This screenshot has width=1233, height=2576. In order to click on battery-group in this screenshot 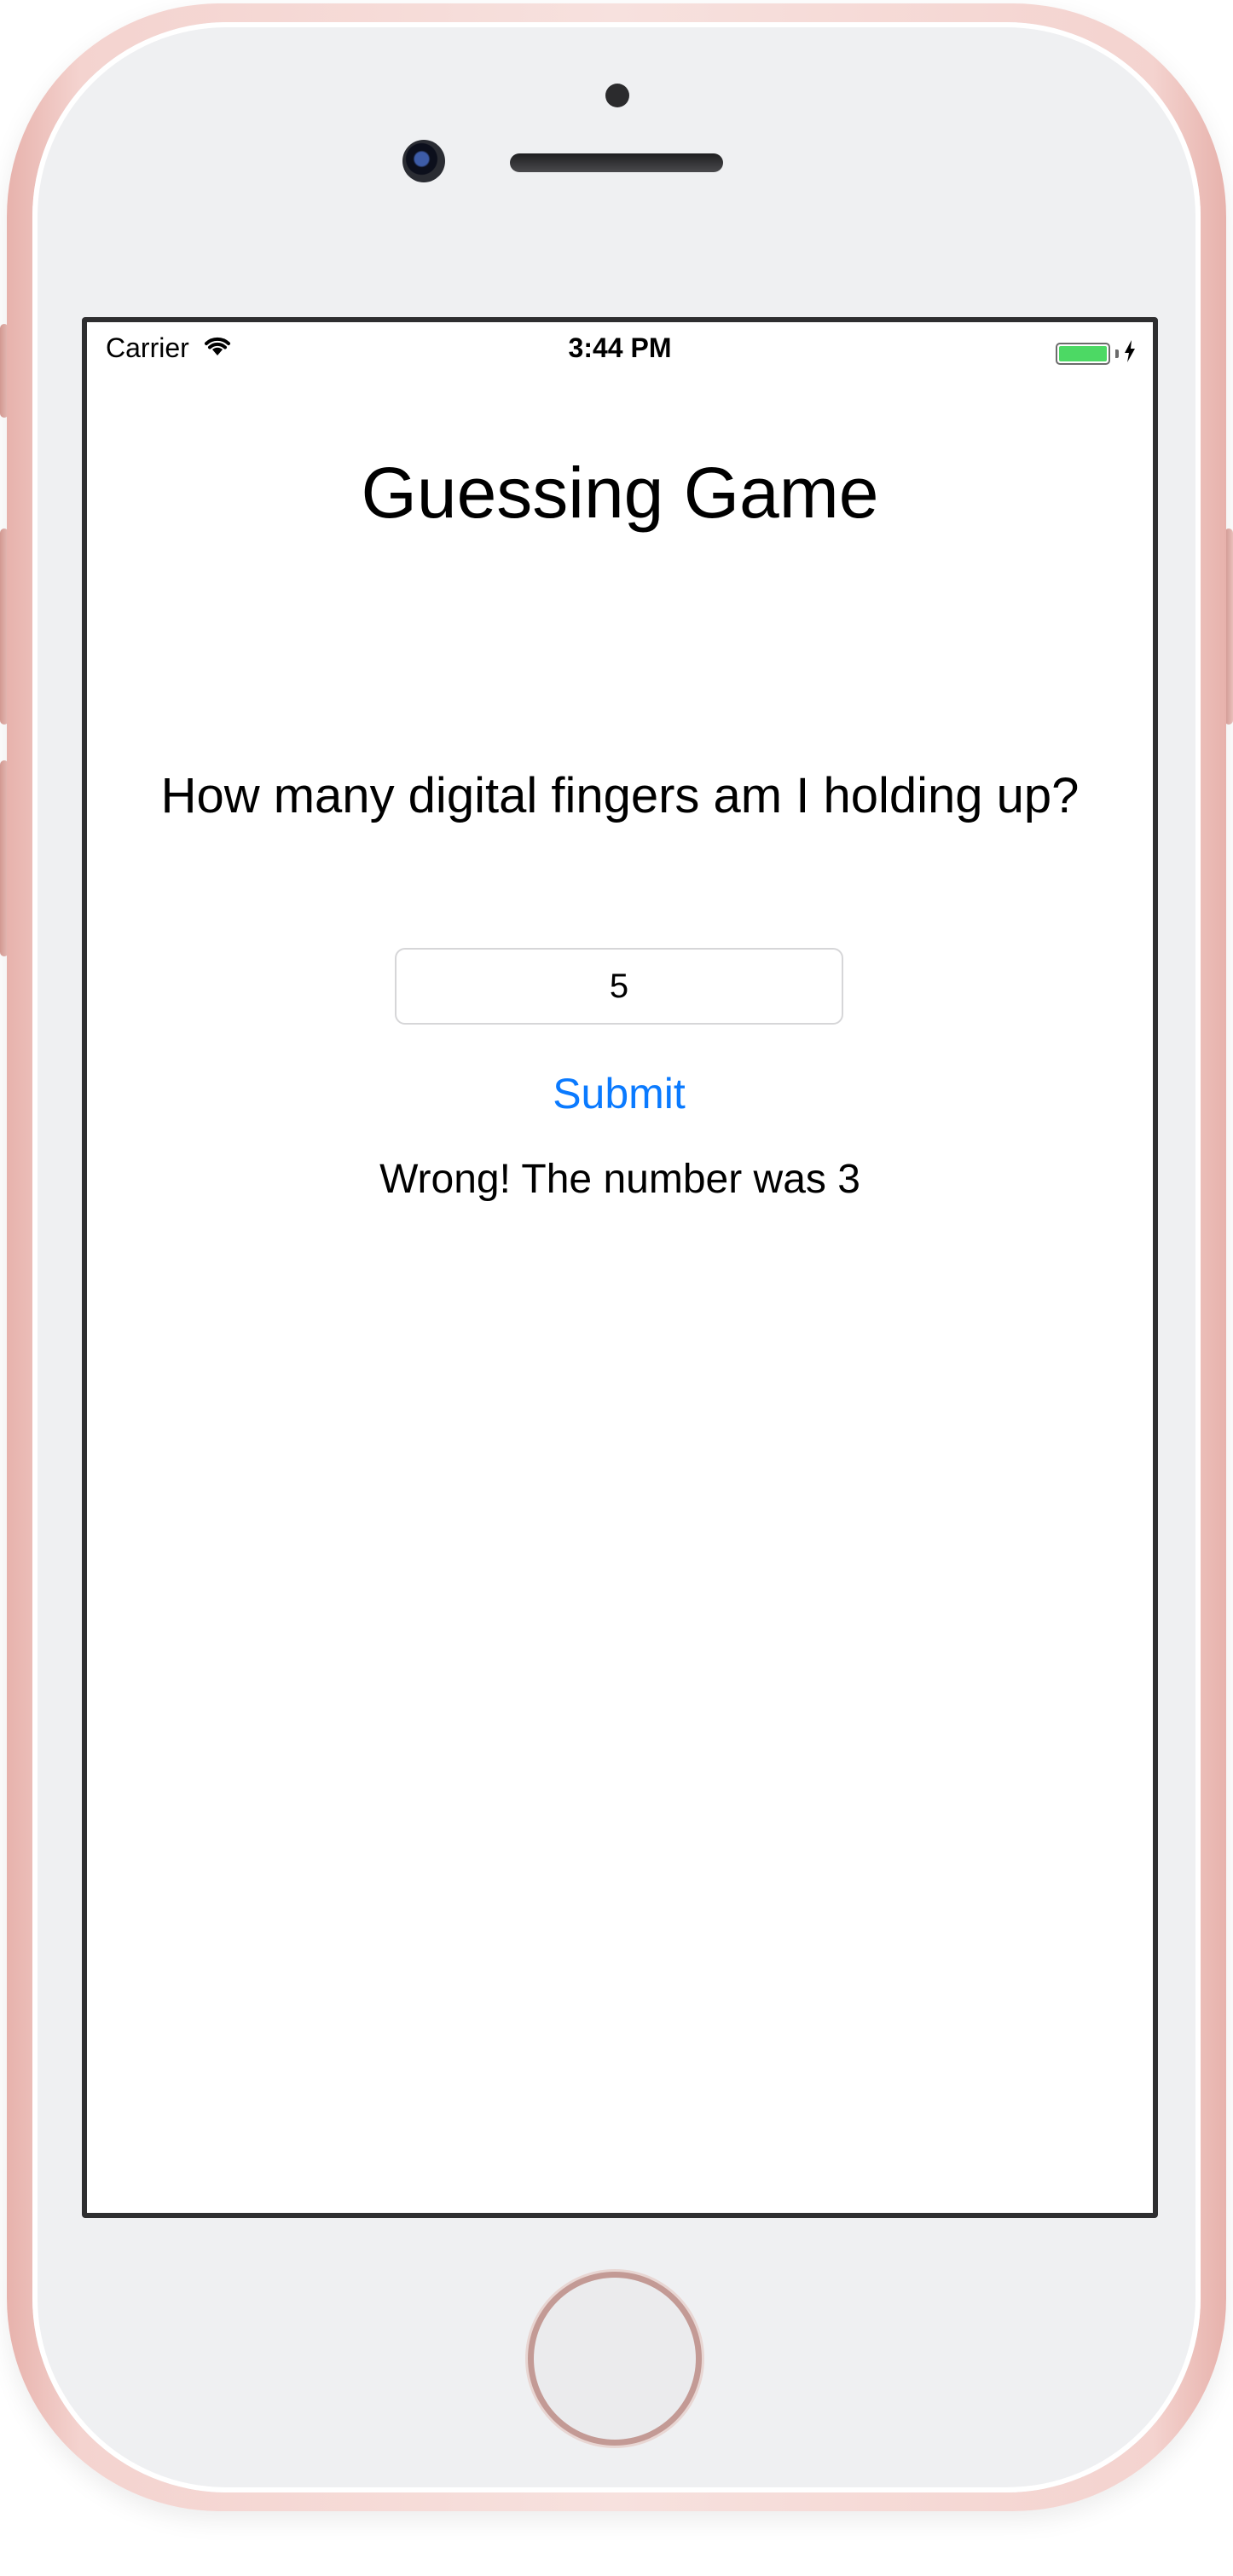, I will do `click(1096, 353)`.